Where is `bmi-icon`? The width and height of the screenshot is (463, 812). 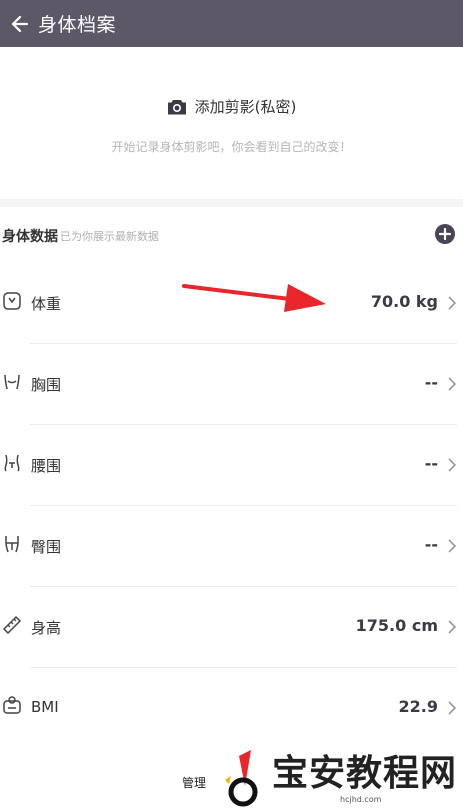
bmi-icon is located at coordinates (12, 705).